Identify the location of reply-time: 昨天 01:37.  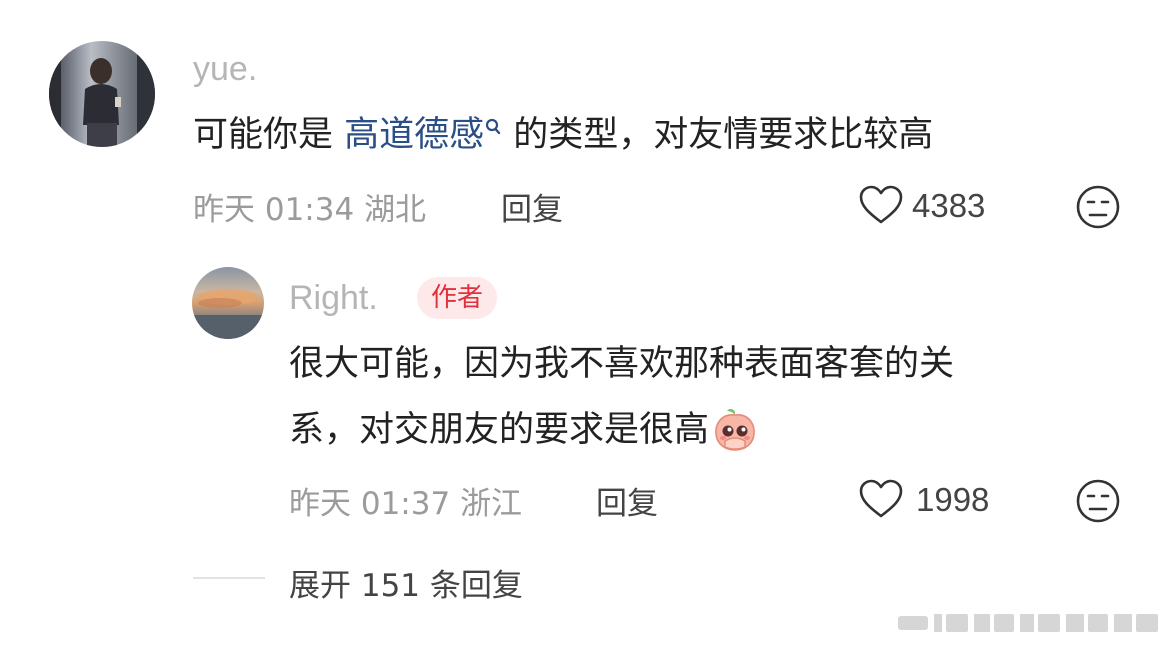
(370, 504).